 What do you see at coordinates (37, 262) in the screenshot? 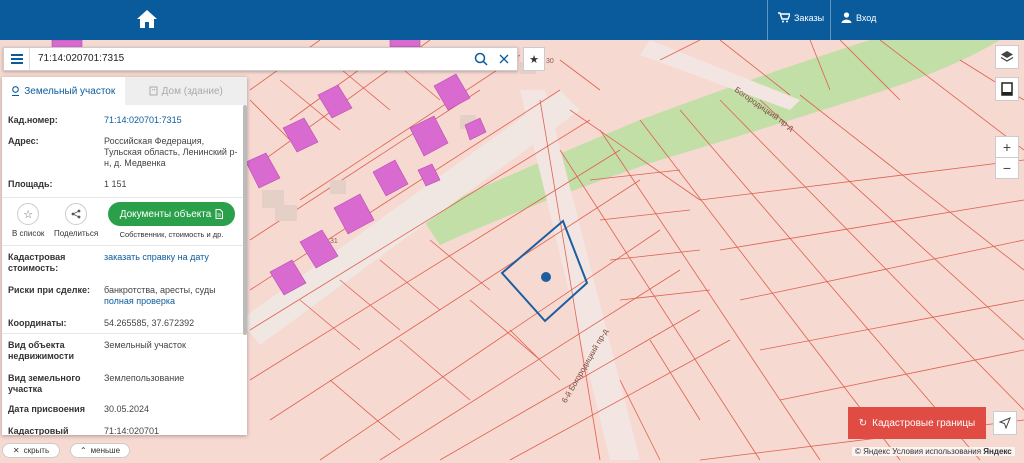
I see `cad-cost-label: Кадастровая стоимость:` at bounding box center [37, 262].